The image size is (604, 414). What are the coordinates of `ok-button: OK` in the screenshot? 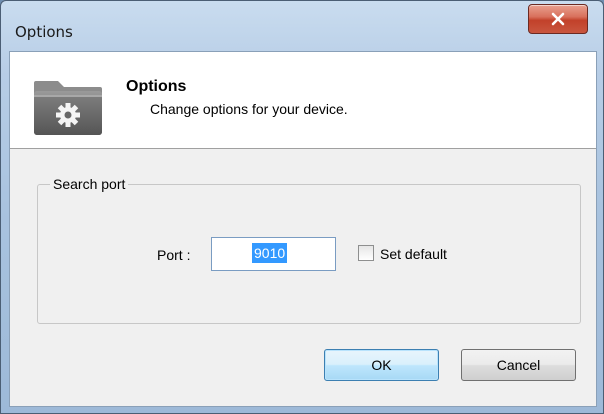 It's located at (381, 365).